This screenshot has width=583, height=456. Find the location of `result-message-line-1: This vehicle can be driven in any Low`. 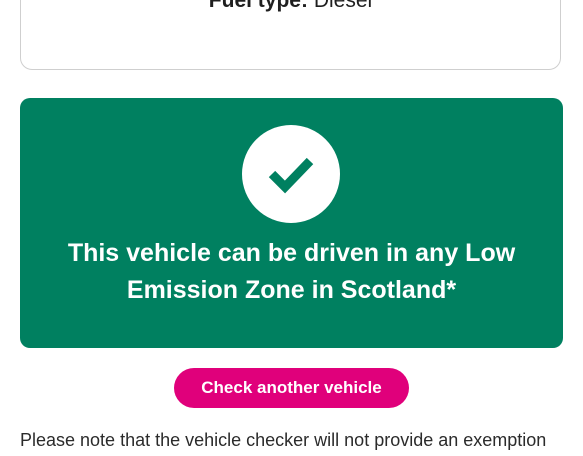

result-message-line-1: This vehicle can be driven in any Low is located at coordinates (291, 253).